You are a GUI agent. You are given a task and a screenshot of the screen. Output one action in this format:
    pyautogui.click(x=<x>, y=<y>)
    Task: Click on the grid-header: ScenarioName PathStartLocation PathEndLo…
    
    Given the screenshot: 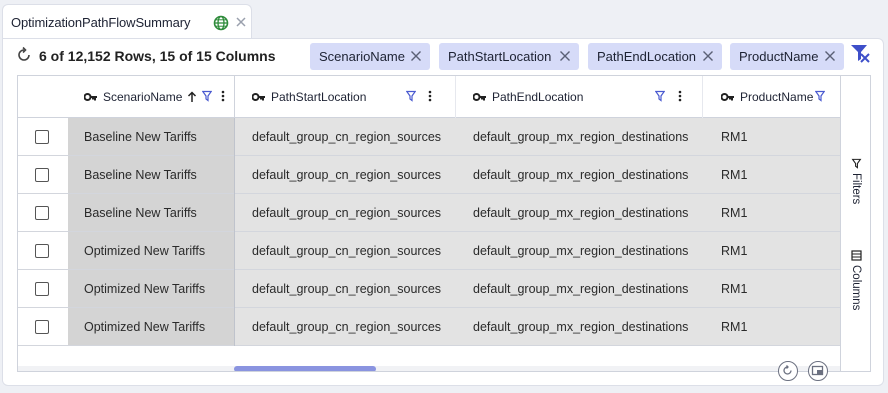 What is the action you would take?
    pyautogui.click(x=429, y=97)
    